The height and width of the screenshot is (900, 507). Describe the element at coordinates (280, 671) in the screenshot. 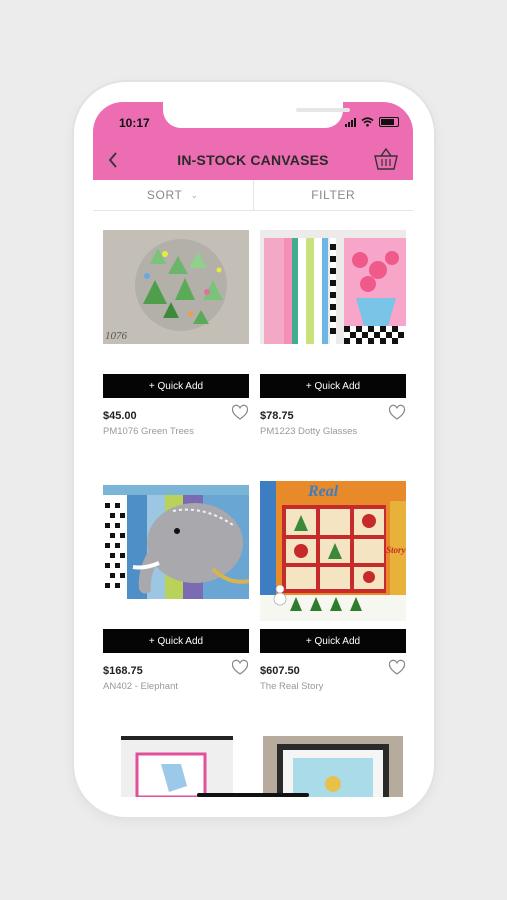

I see `product-price: $607.50` at that location.